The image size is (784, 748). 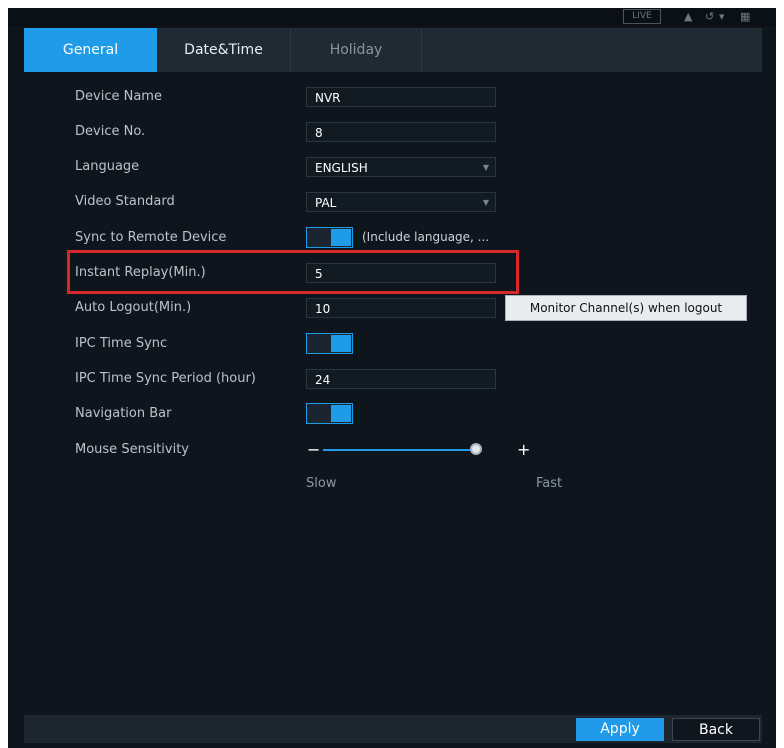 I want to click on auto-logout-label: Auto Logout(Min.), so click(x=133, y=307).